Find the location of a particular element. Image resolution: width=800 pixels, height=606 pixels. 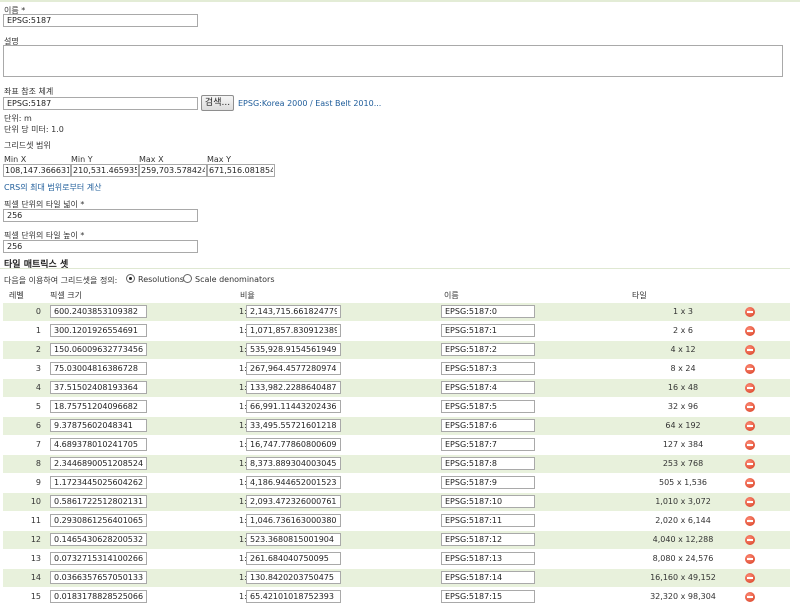

resolutions-option-label: Resolutions is located at coordinates (161, 279).